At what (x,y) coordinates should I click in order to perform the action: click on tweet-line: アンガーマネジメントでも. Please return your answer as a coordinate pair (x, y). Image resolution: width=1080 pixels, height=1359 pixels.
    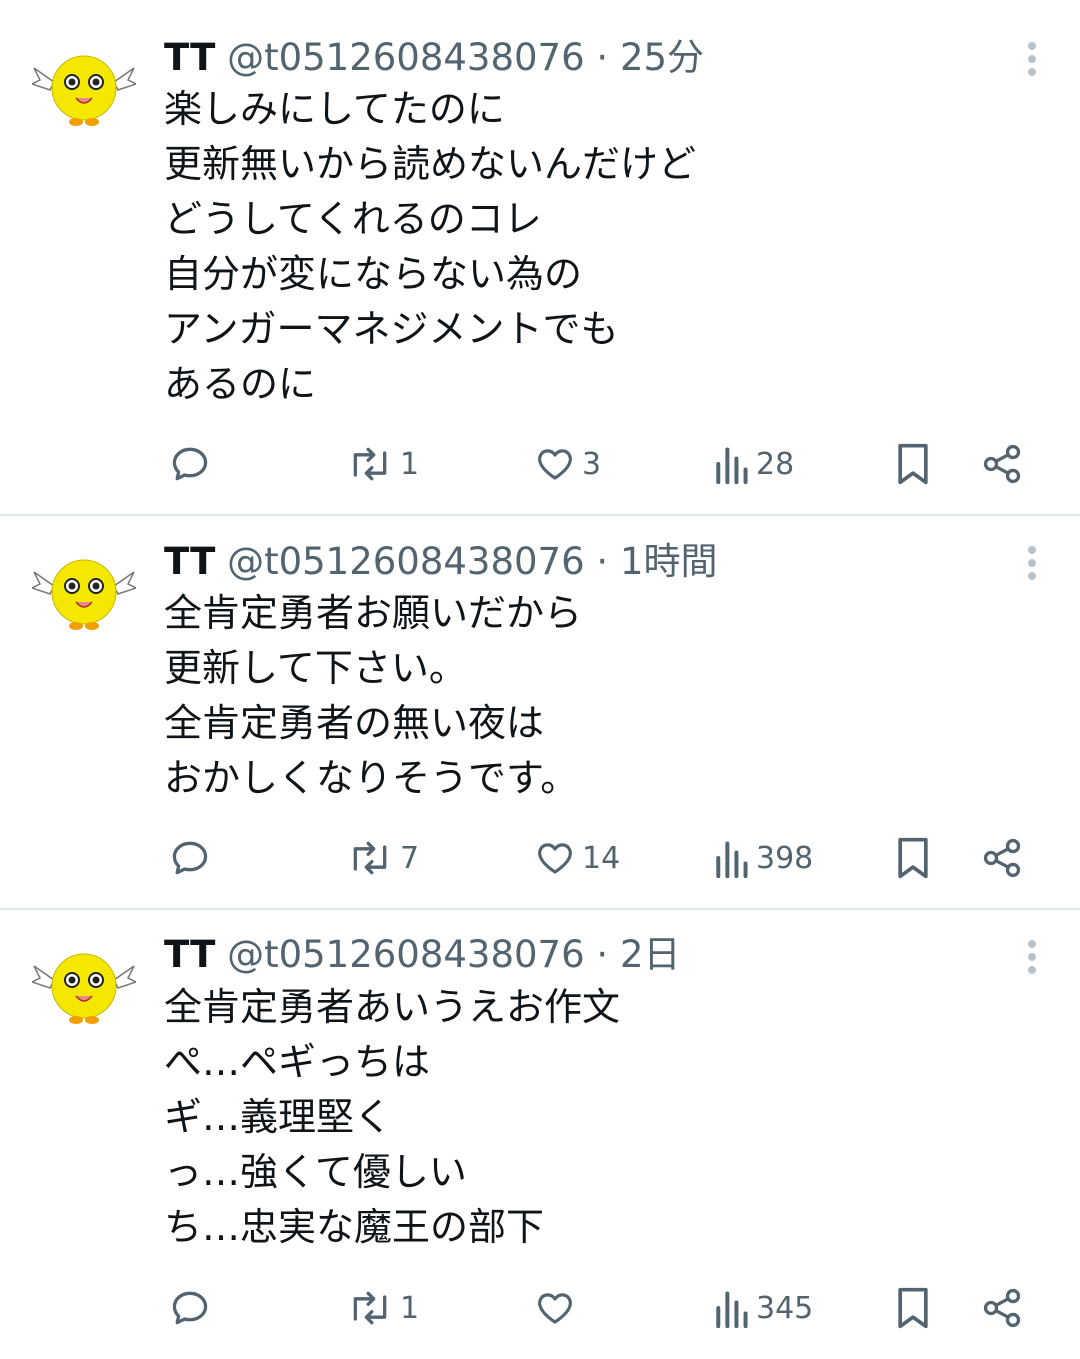
    Looking at the image, I should click on (391, 329).